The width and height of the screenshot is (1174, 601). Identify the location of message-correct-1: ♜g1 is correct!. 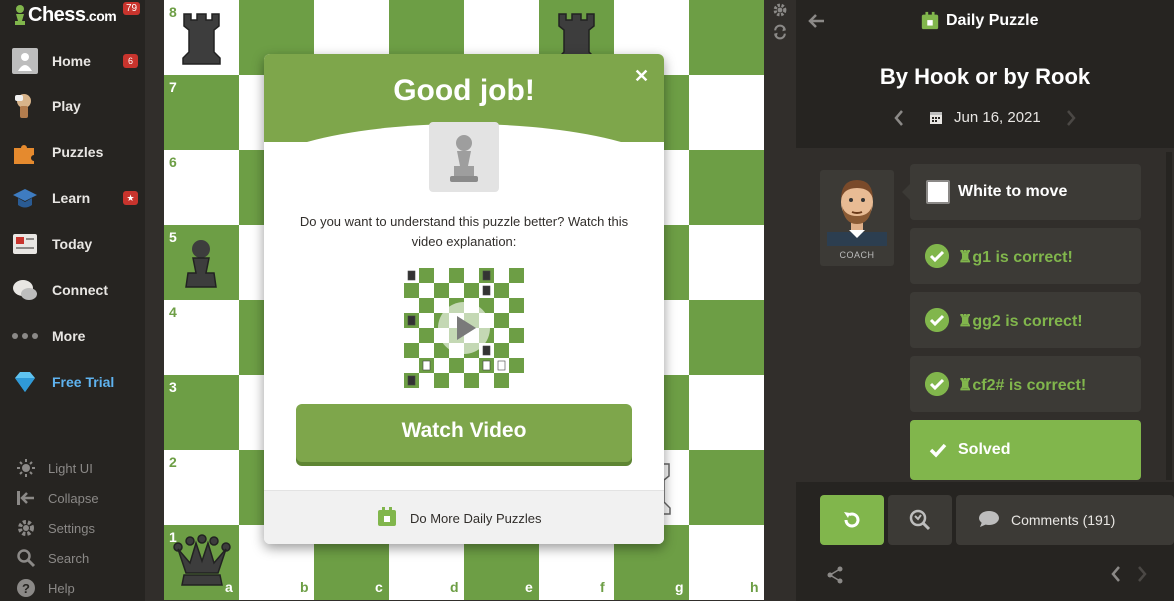
(1025, 256).